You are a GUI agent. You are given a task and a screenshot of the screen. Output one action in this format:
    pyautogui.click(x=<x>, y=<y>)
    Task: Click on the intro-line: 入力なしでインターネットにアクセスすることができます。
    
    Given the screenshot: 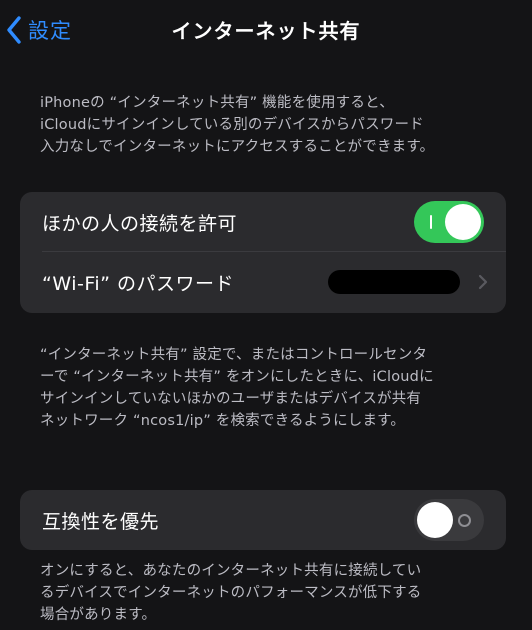 What is the action you would take?
    pyautogui.click(x=237, y=147)
    